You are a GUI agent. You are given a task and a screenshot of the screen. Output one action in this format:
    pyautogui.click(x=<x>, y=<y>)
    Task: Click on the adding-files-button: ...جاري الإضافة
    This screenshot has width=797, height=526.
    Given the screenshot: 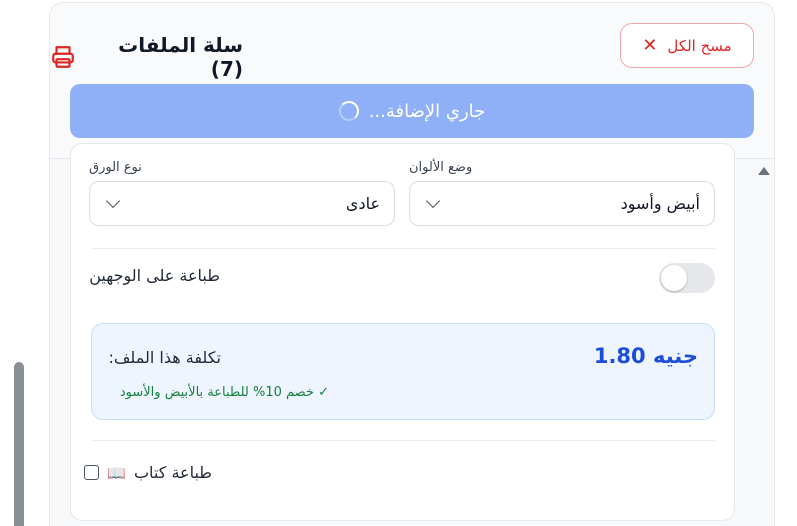 What is the action you would take?
    pyautogui.click(x=412, y=111)
    